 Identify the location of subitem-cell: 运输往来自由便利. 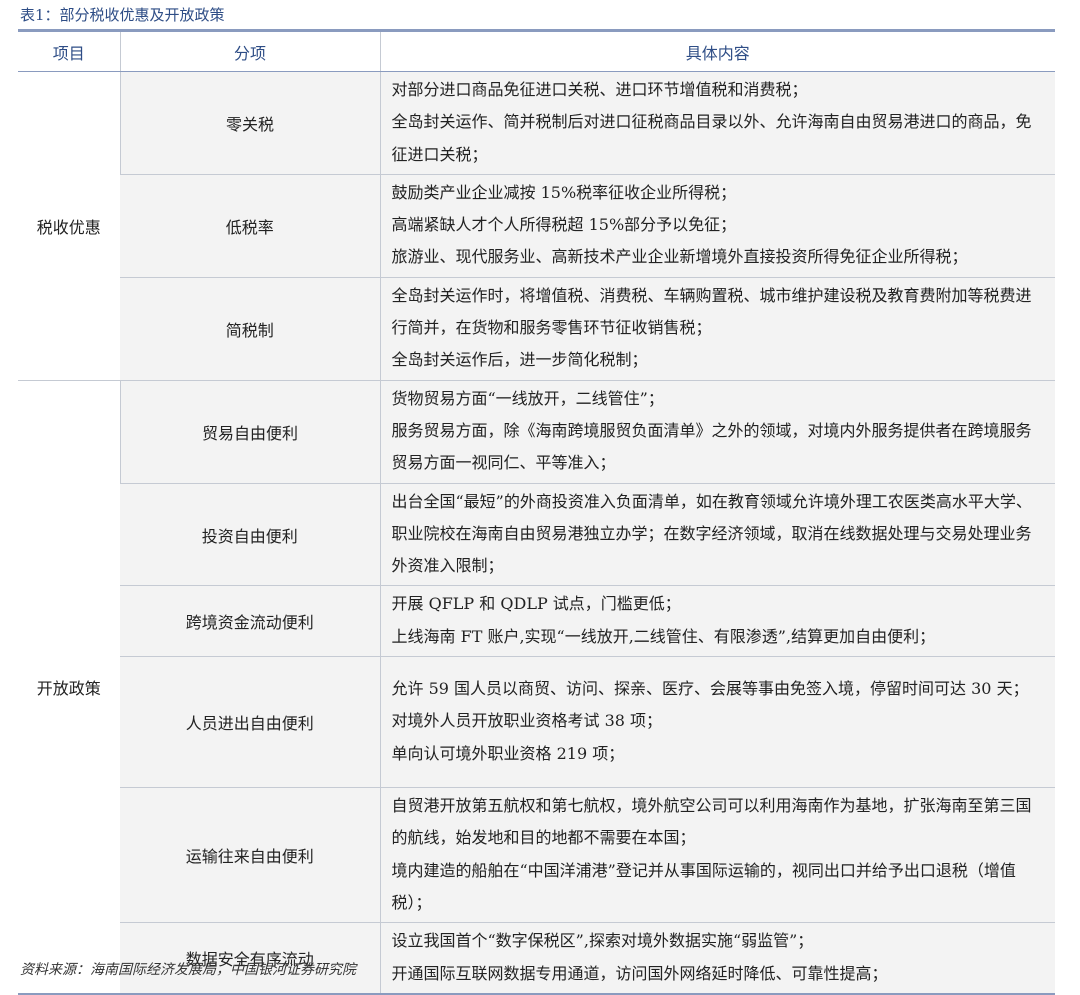
(250, 855).